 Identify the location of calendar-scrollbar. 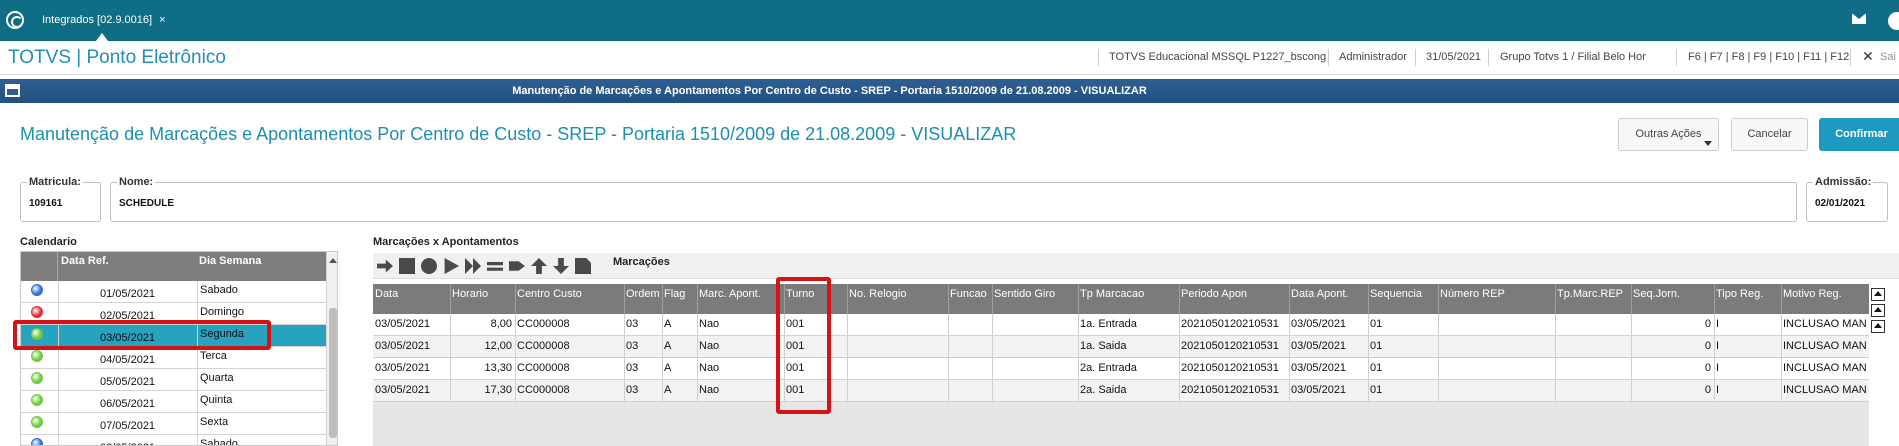
(331, 348).